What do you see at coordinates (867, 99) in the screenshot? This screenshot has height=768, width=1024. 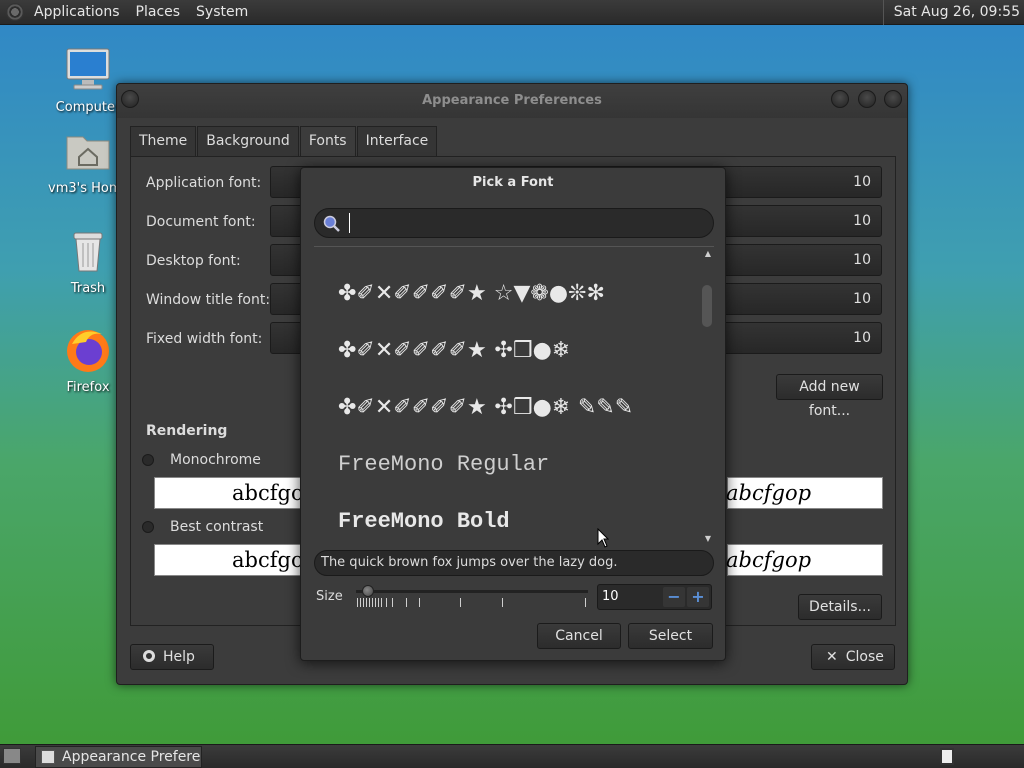 I see `maximize-button` at bounding box center [867, 99].